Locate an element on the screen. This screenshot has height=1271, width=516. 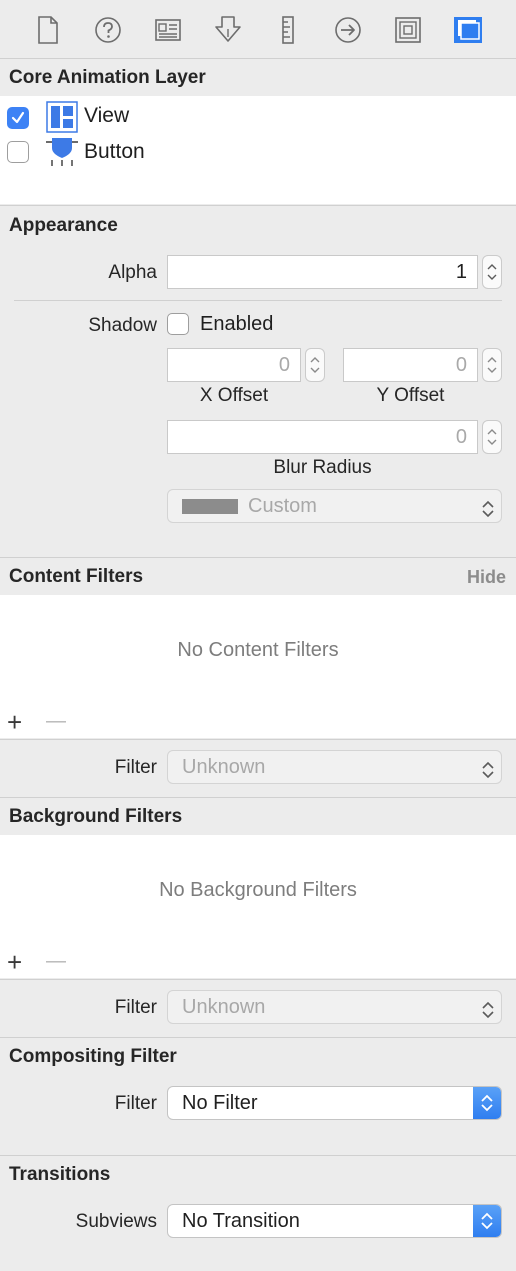
blur-radius-stepper is located at coordinates (492, 437).